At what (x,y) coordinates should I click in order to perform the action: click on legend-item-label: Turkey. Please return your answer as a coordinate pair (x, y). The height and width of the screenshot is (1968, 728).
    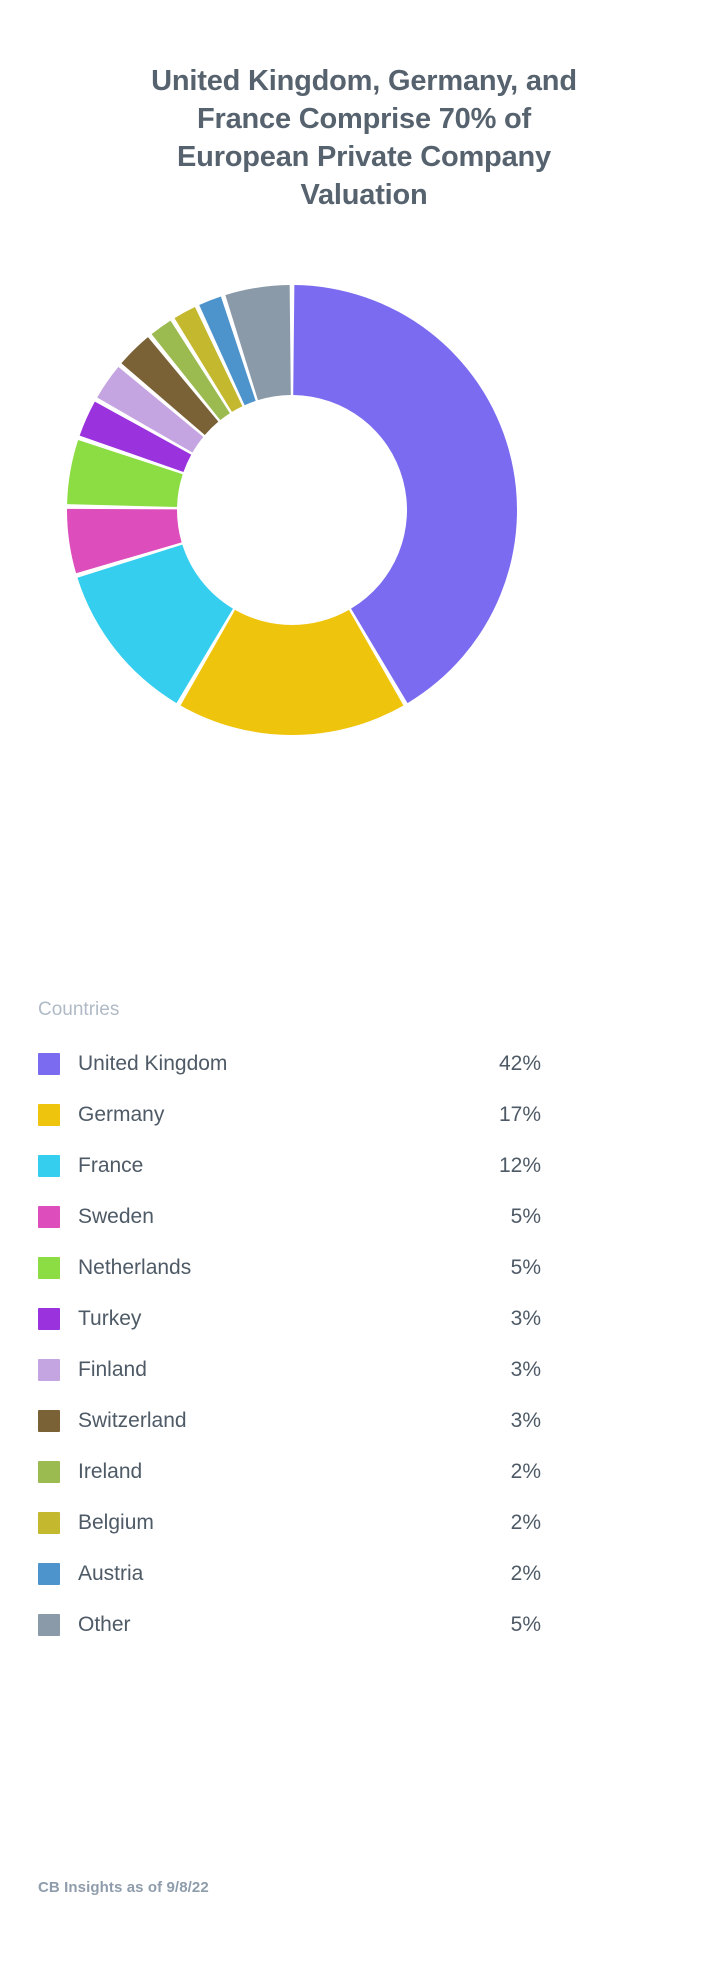
    Looking at the image, I should click on (110, 1318).